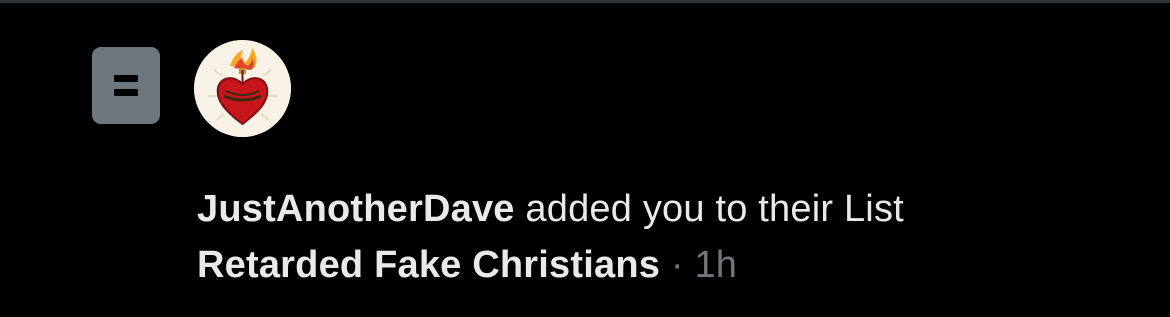  What do you see at coordinates (709, 209) in the screenshot?
I see `action-text: added you to their List` at bounding box center [709, 209].